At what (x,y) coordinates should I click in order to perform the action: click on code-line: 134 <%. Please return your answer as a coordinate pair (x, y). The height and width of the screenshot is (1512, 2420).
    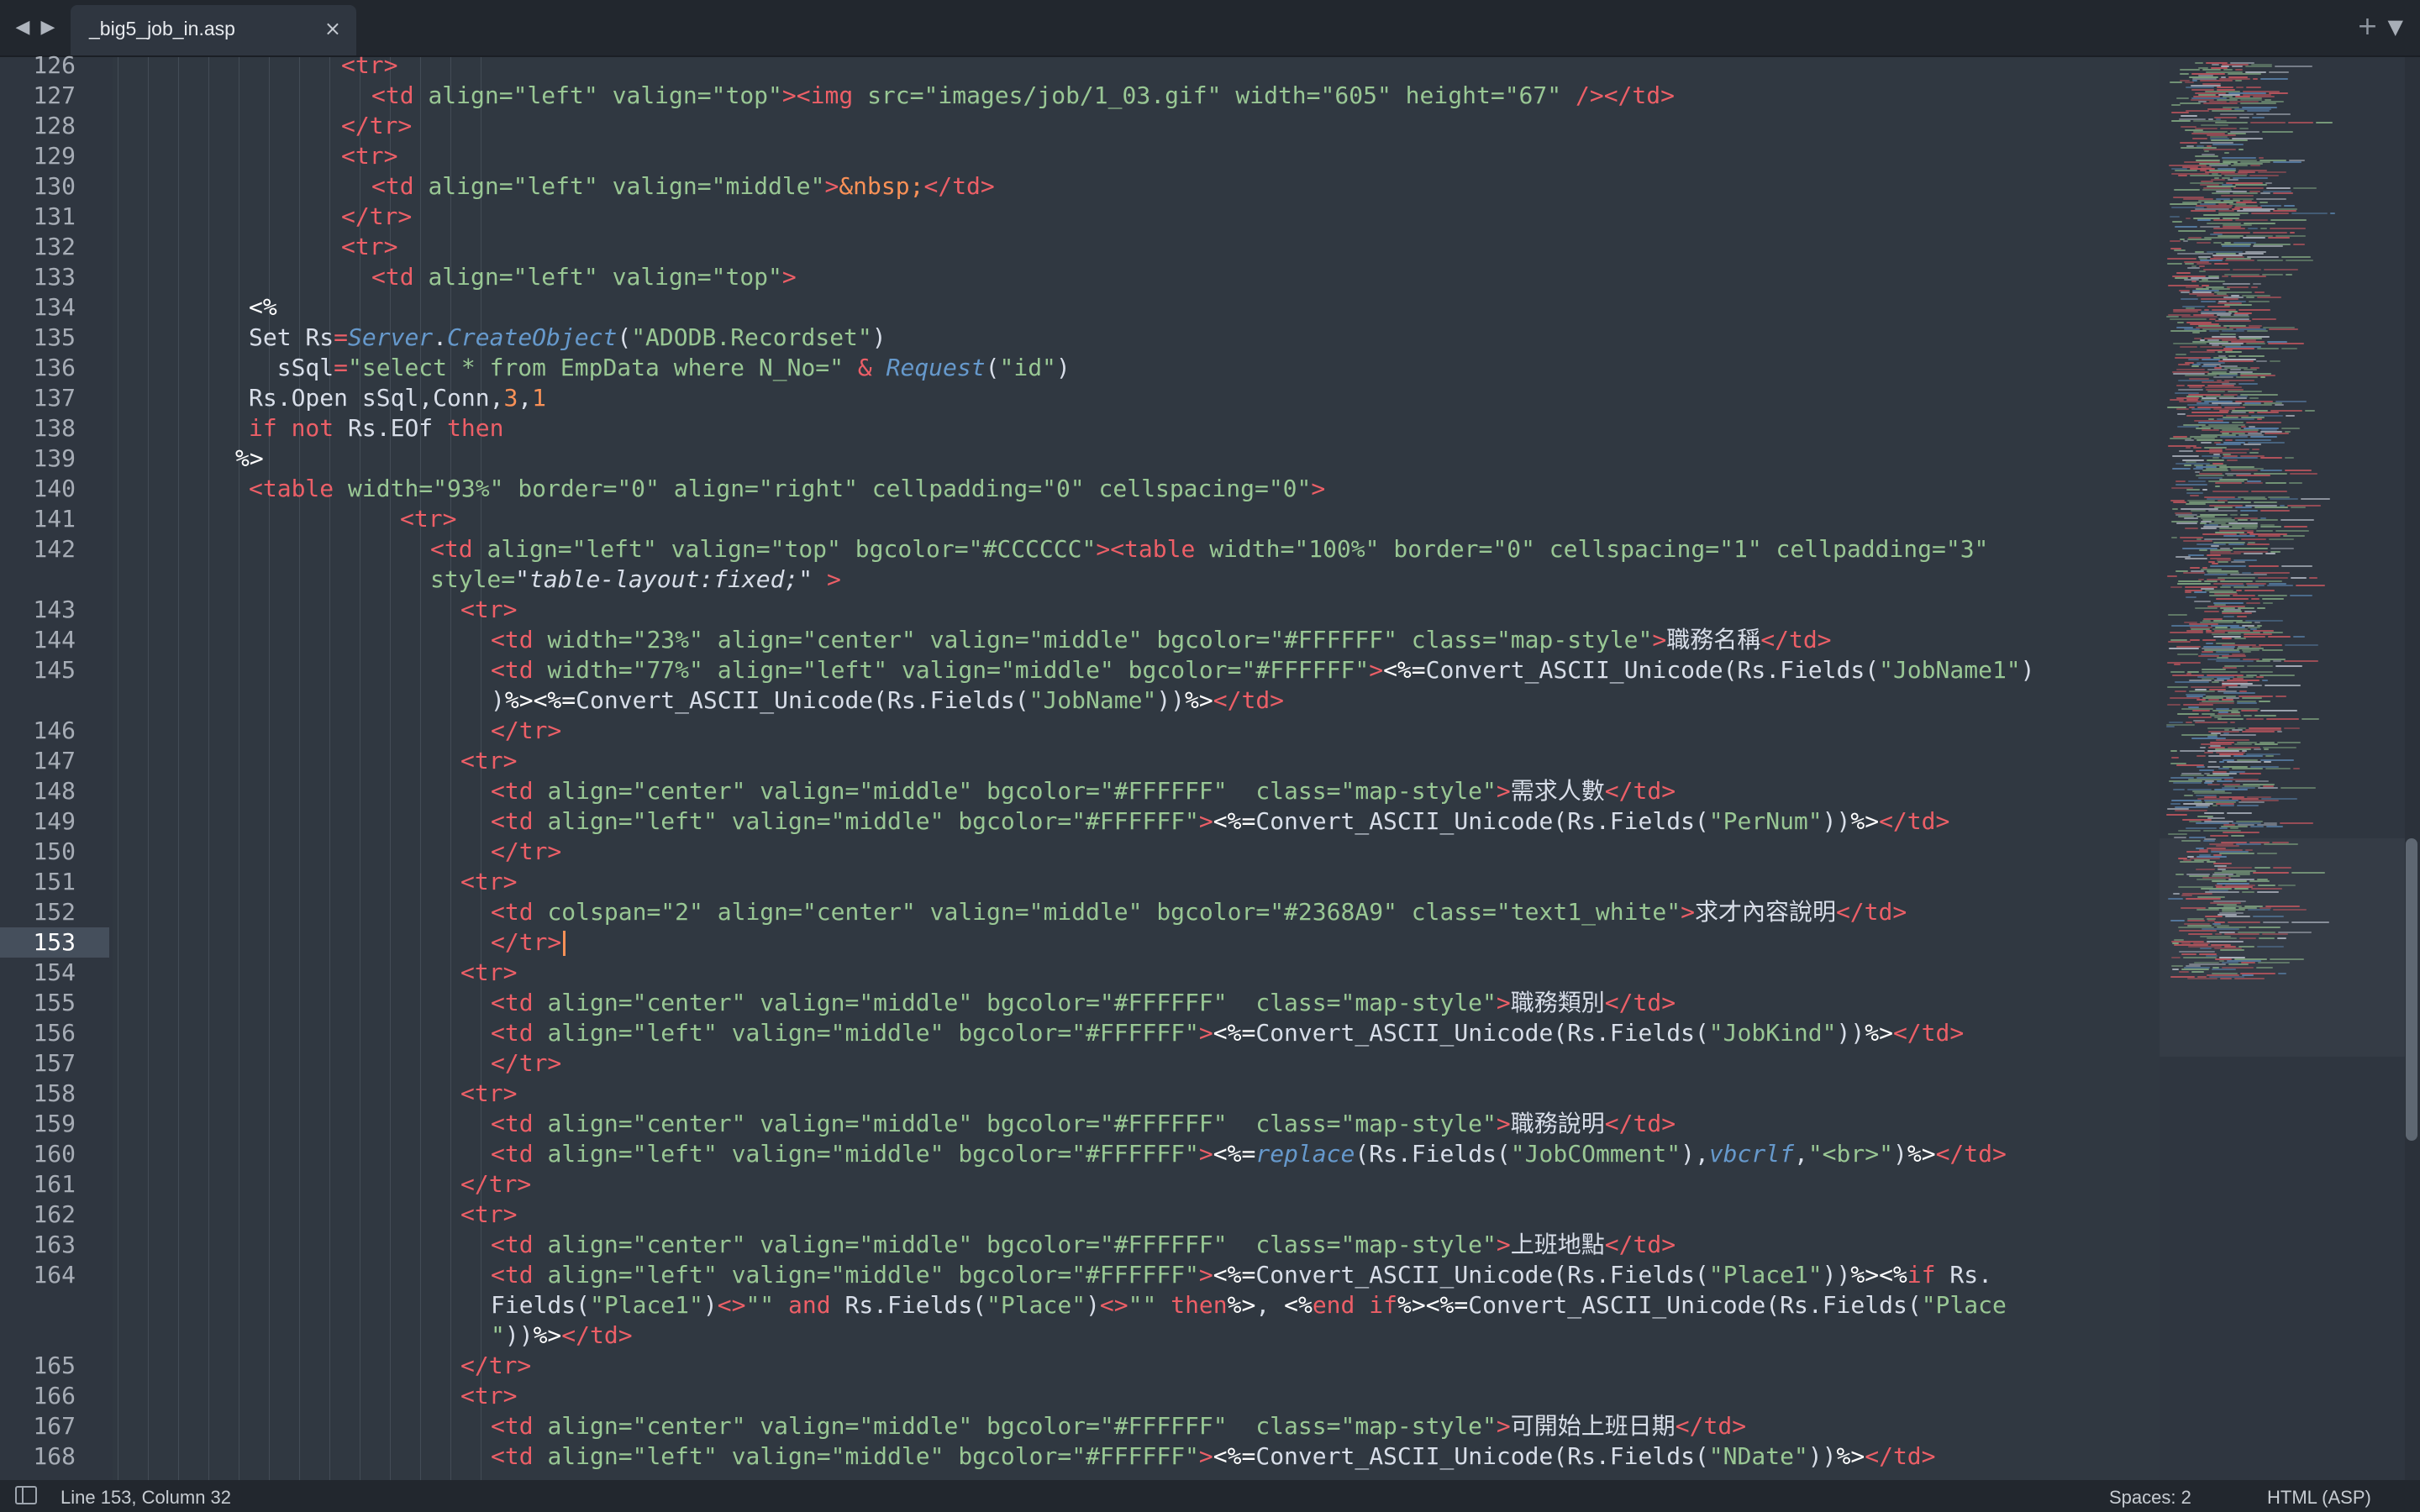
    Looking at the image, I should click on (1080, 307).